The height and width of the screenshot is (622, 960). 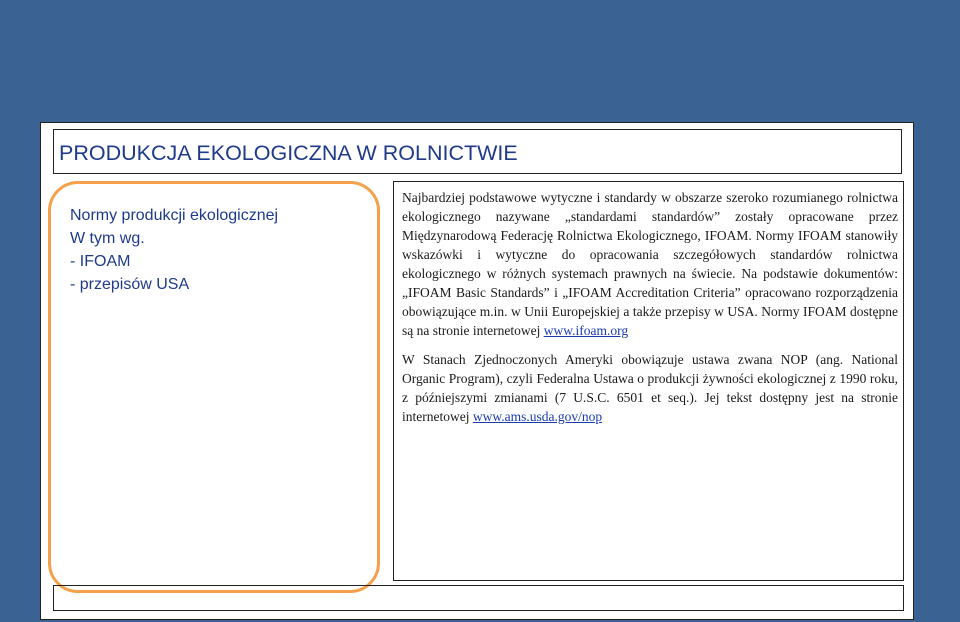 What do you see at coordinates (130, 284) in the screenshot?
I see `left-panel-line: - przepisów USA` at bounding box center [130, 284].